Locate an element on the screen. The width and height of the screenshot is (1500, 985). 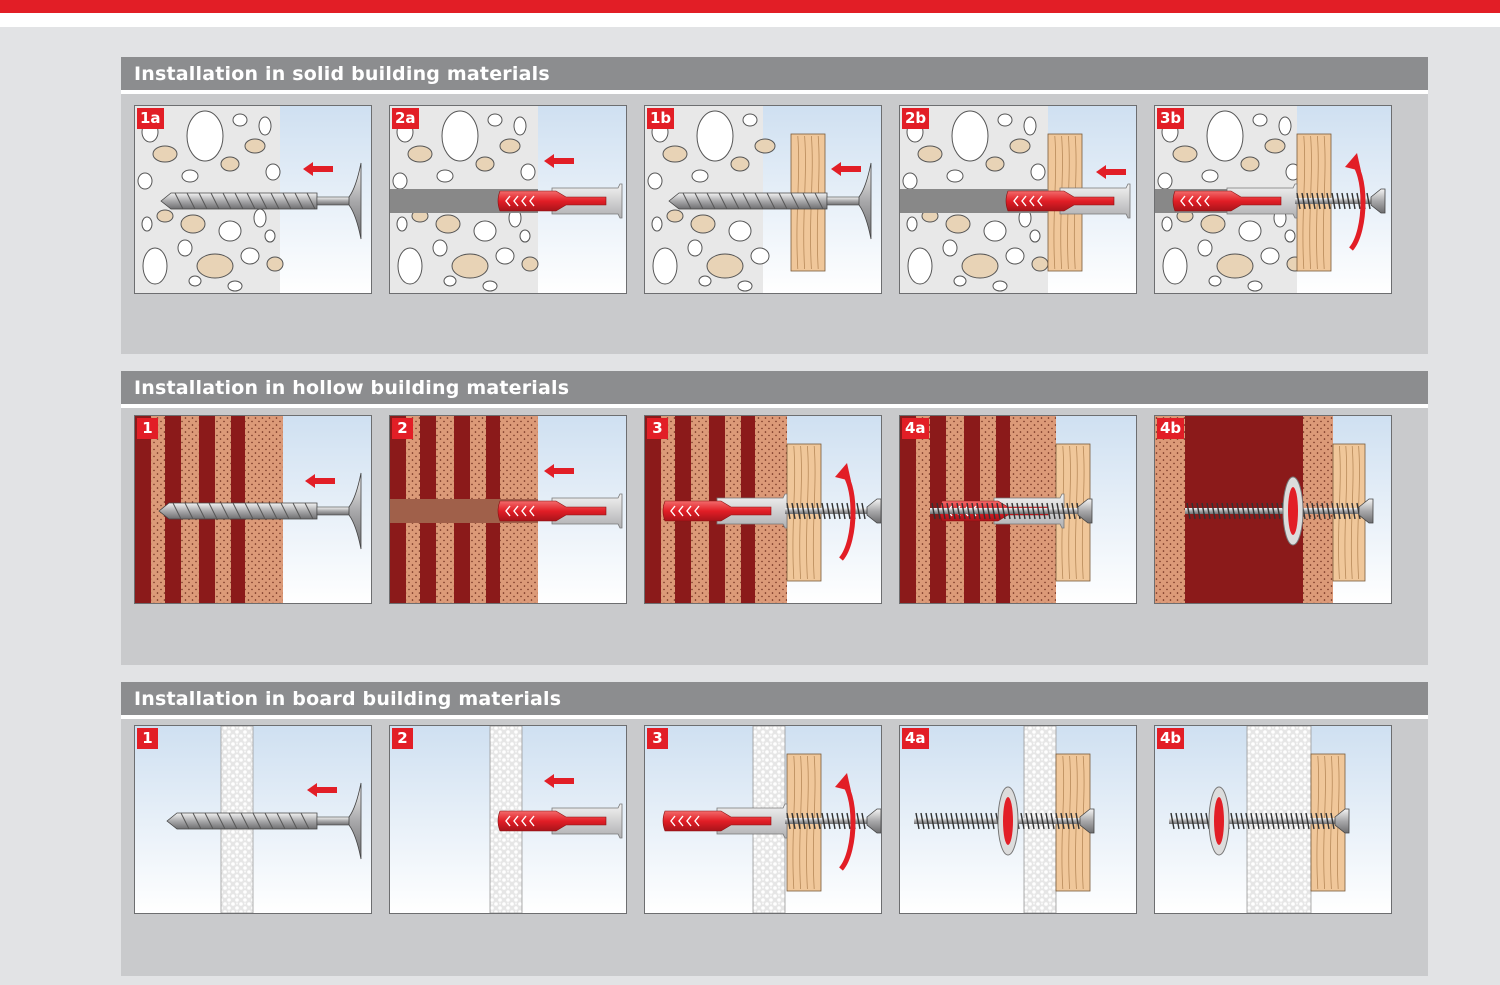
step-panel: 1b is located at coordinates (763, 199).